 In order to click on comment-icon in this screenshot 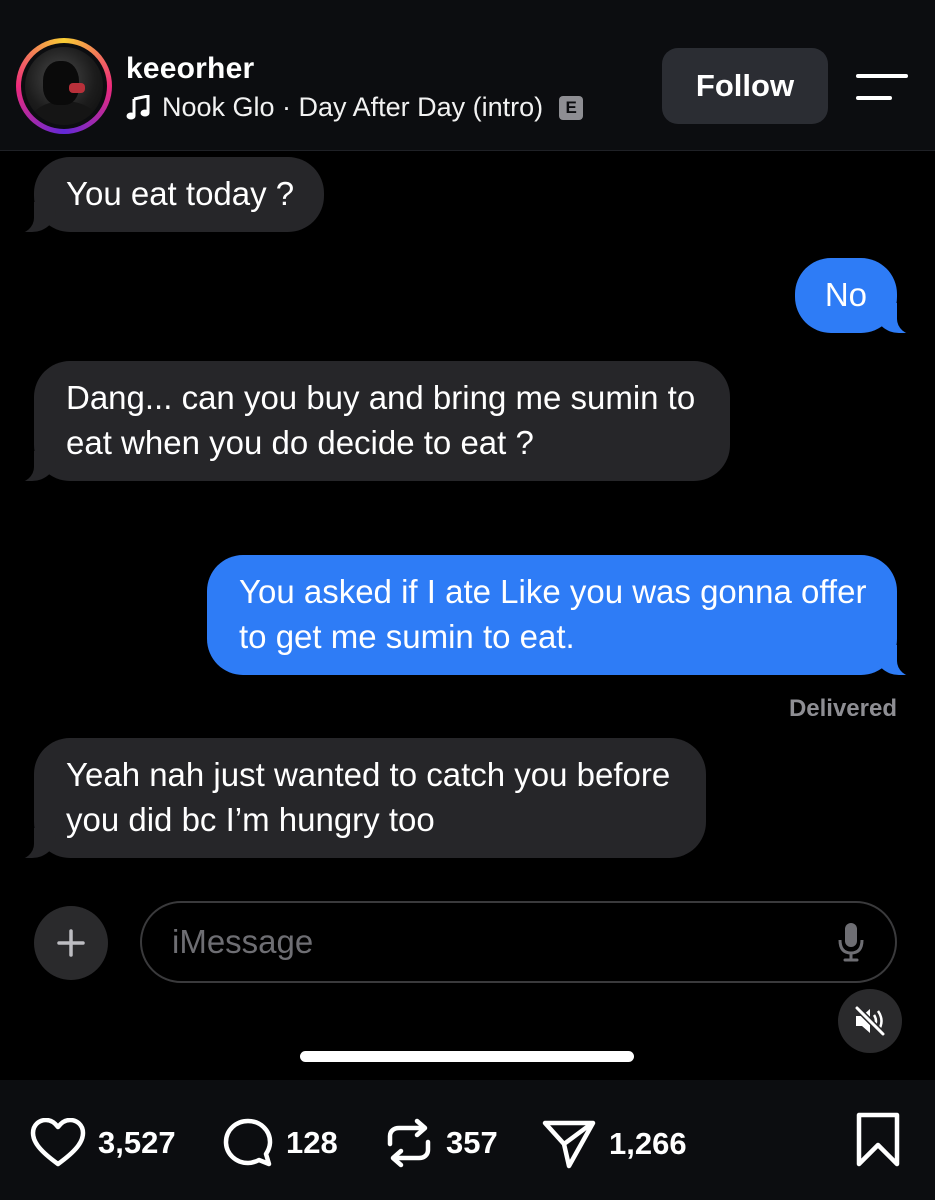, I will do `click(248, 1142)`.